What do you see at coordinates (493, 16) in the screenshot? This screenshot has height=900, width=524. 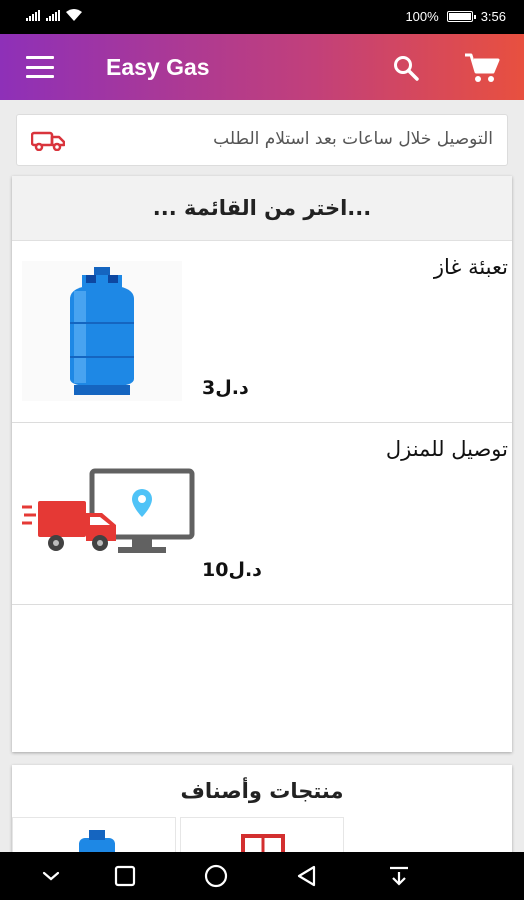 I see `clock: 3:56` at bounding box center [493, 16].